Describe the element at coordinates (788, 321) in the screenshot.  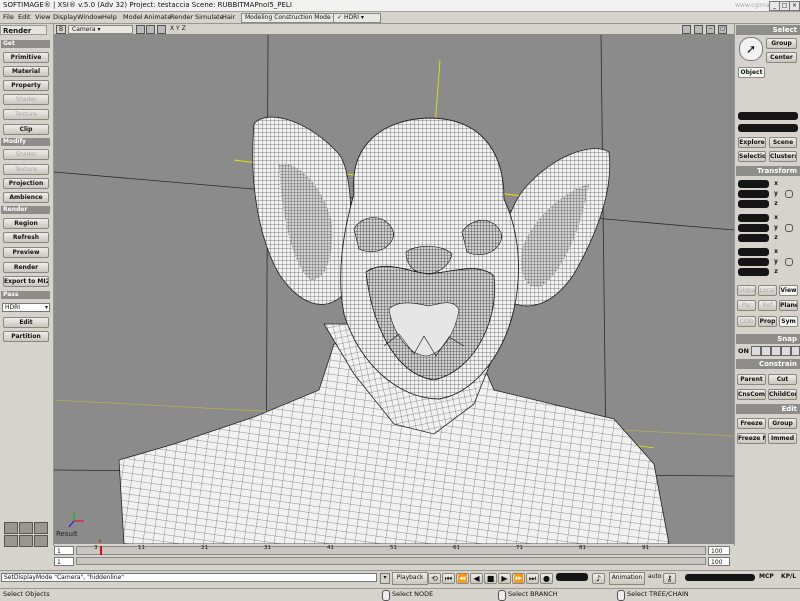
I see `sym-button: Sym` at that location.